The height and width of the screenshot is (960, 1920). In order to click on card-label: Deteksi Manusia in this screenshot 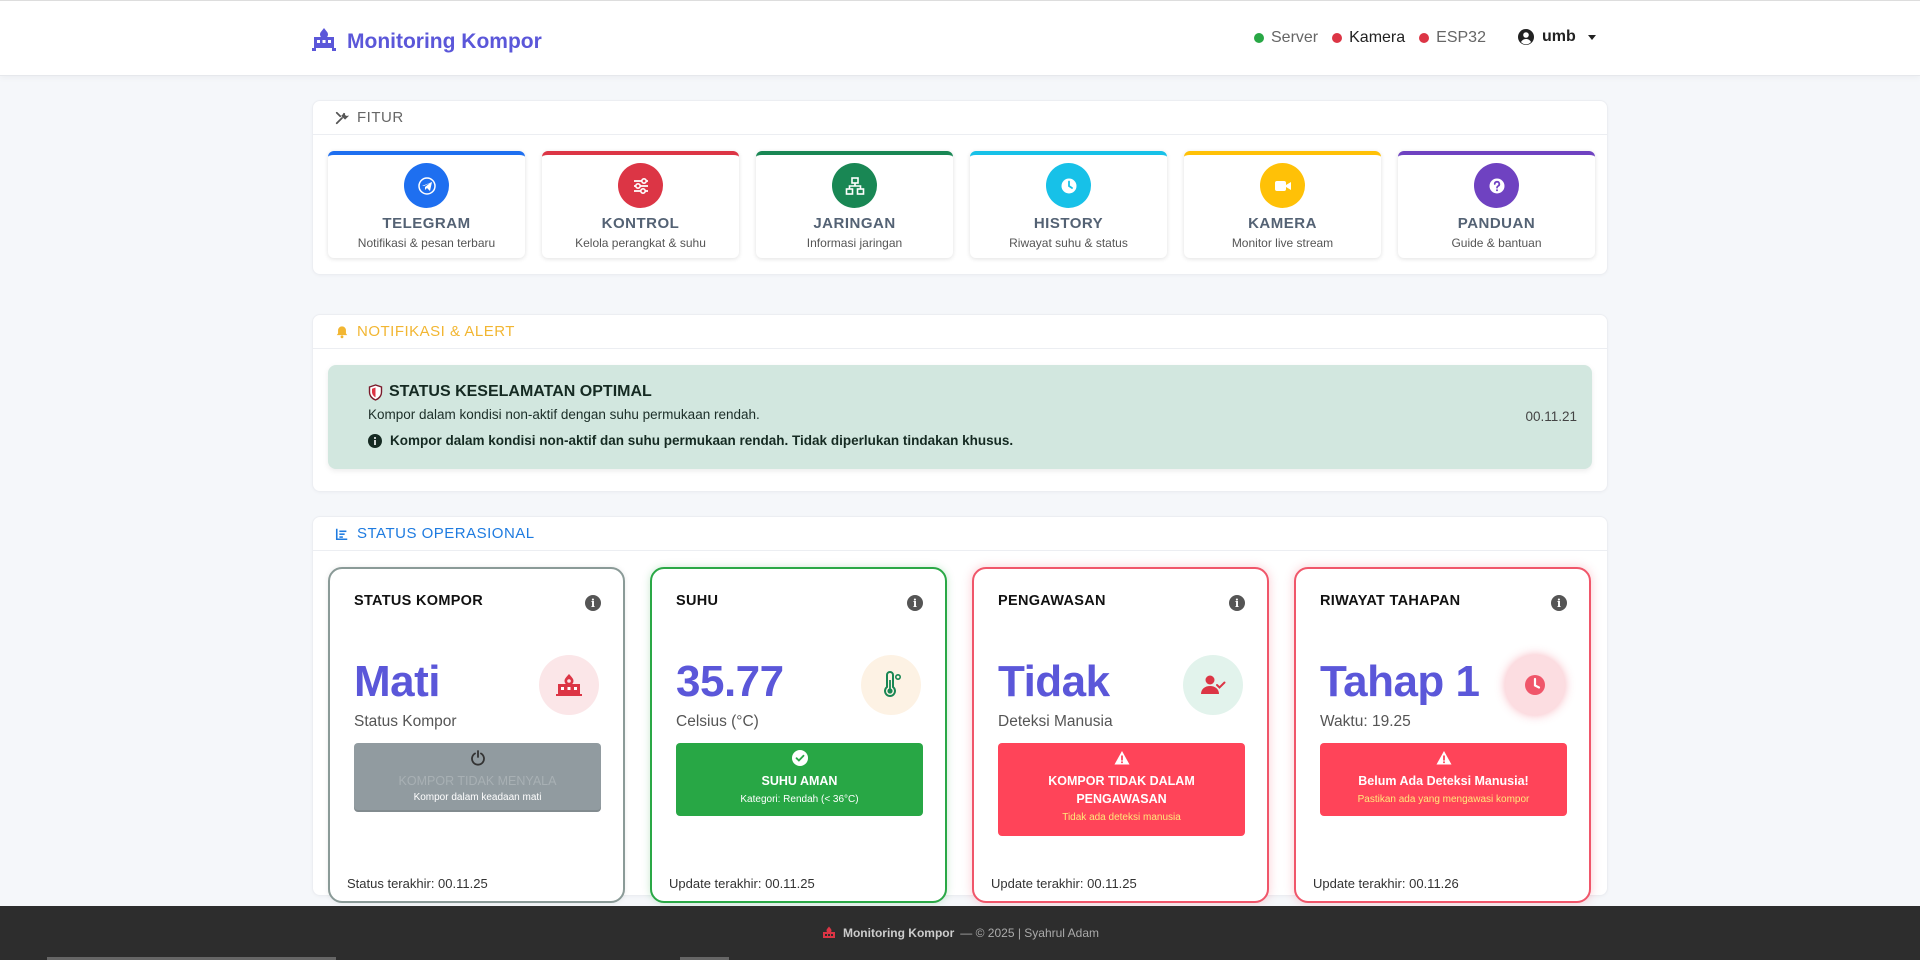, I will do `click(1055, 721)`.